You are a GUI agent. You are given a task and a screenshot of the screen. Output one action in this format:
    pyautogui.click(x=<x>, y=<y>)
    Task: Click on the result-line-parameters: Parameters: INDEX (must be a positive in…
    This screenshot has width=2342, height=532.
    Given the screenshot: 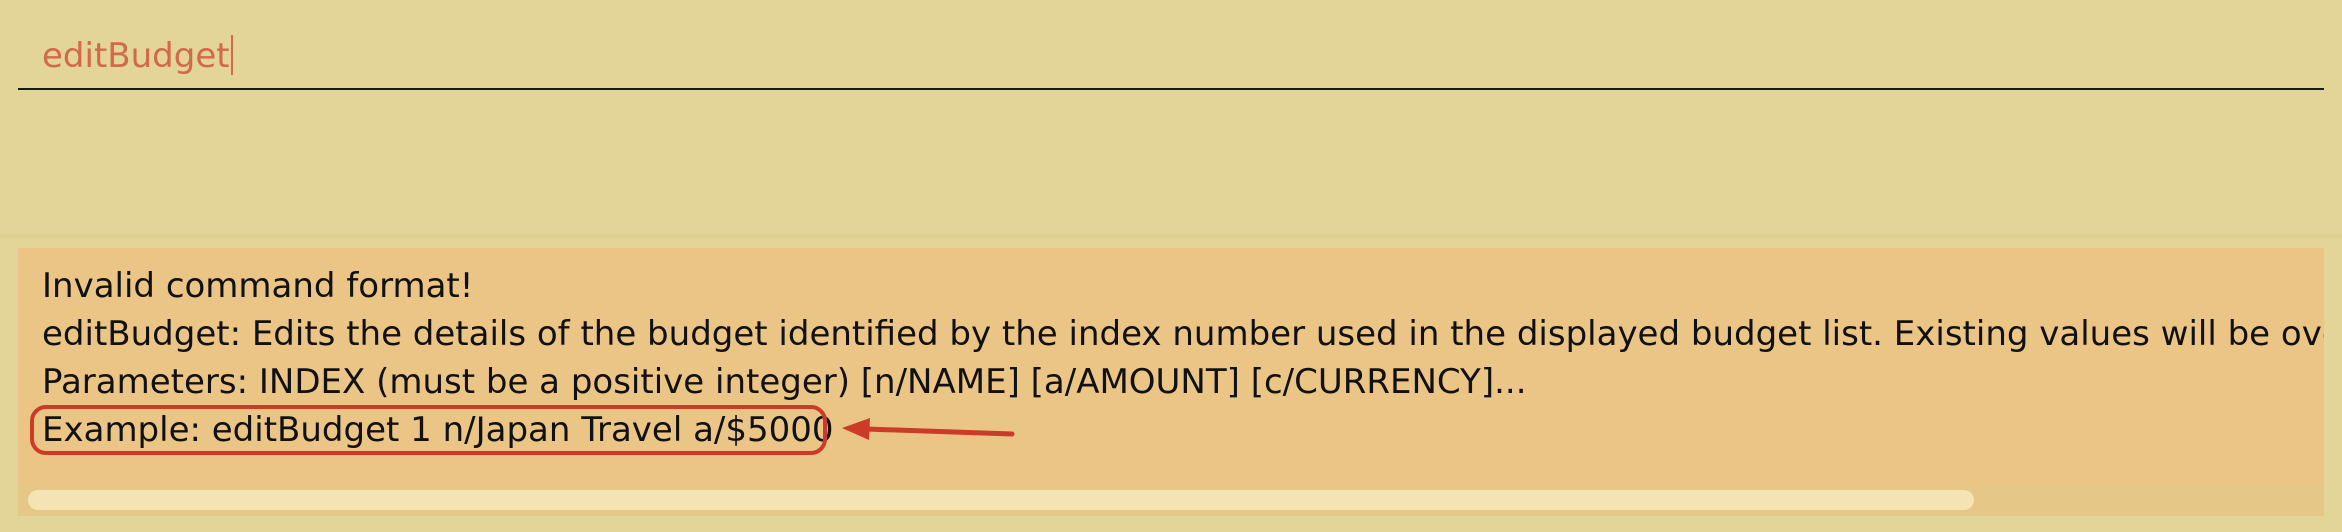 What is the action you would take?
    pyautogui.click(x=784, y=382)
    